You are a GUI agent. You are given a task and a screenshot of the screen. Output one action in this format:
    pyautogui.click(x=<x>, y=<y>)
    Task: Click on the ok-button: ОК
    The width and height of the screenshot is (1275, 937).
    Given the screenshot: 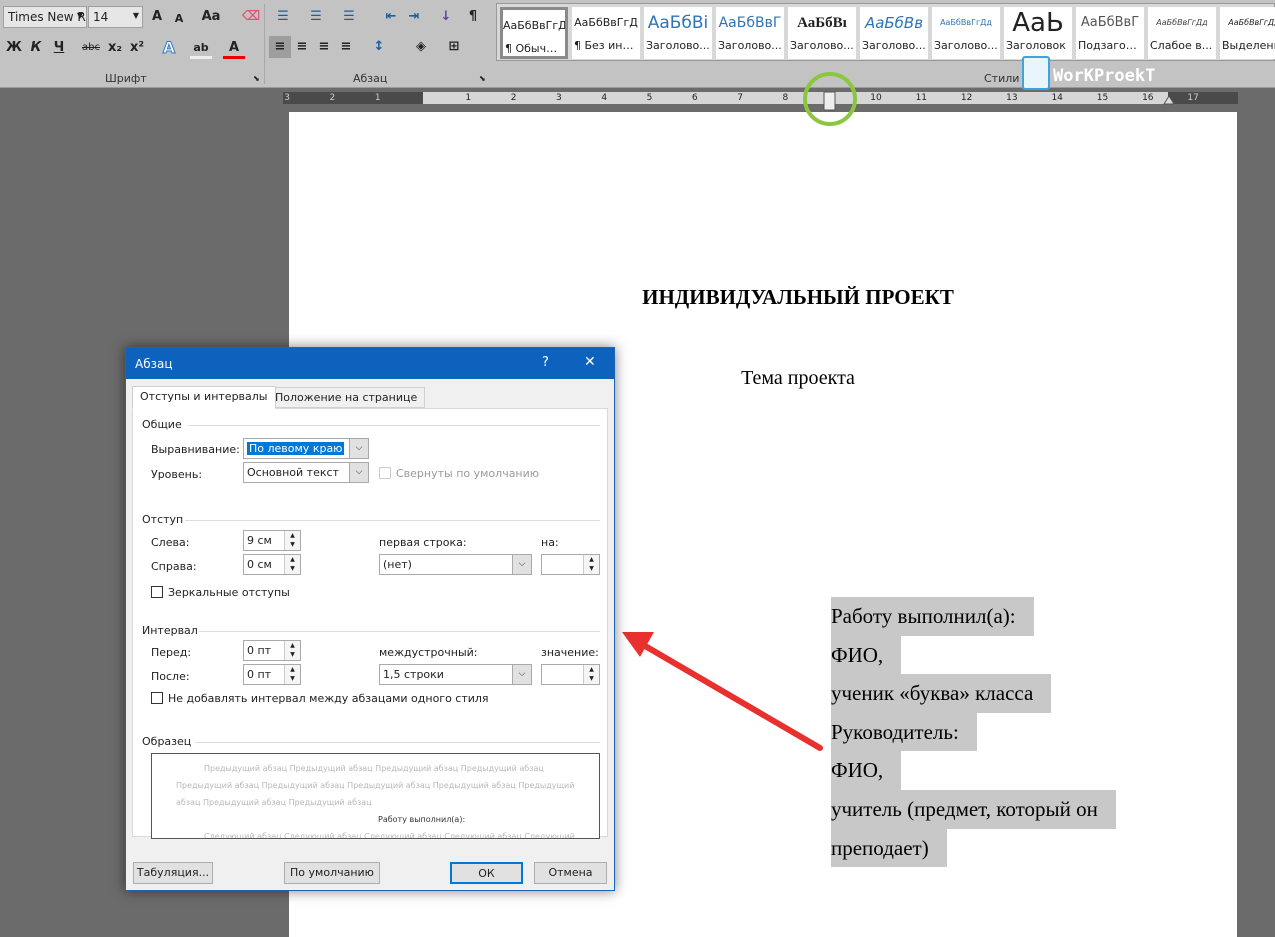 What is the action you would take?
    pyautogui.click(x=486, y=873)
    